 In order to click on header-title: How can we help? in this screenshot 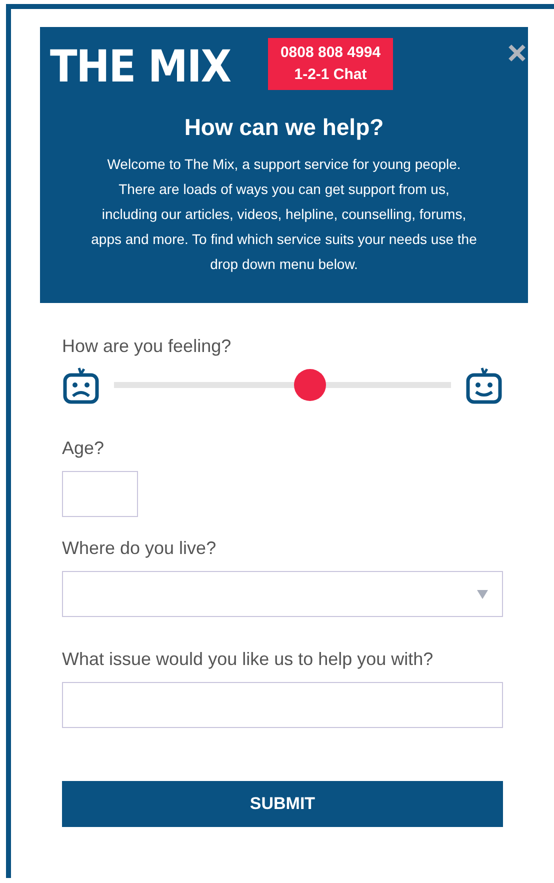, I will do `click(284, 127)`.